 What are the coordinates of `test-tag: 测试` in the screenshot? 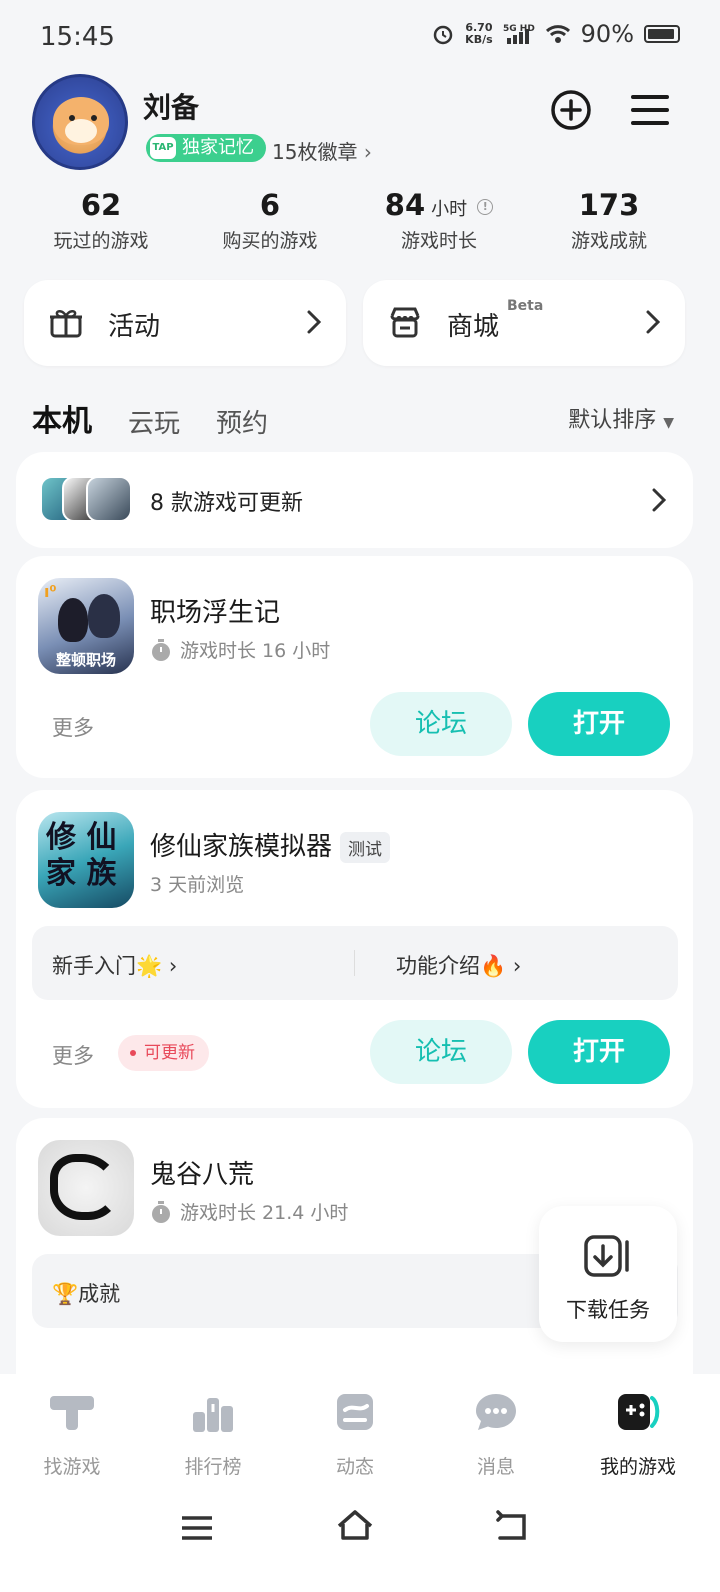 It's located at (365, 847).